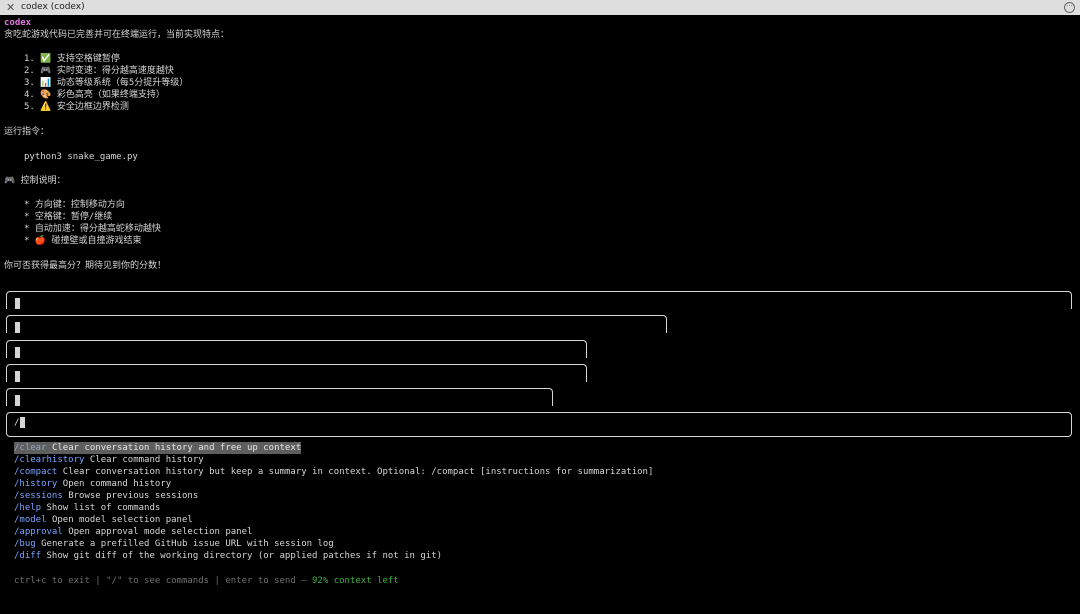 The width and height of the screenshot is (1080, 614). I want to click on window-titlebar: ✕ codex (codex) ···, so click(540, 7).